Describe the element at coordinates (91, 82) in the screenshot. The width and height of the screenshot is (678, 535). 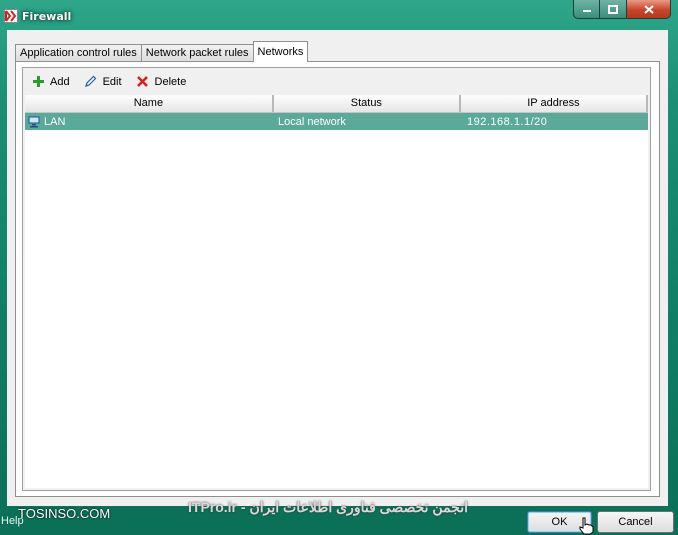
I see `pencil-icon` at that location.